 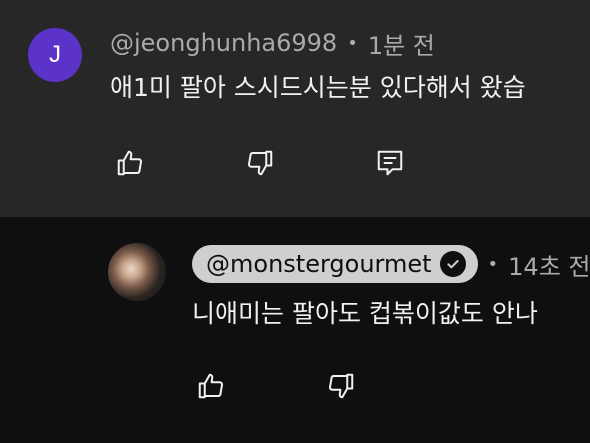 I want to click on reply-button, so click(x=390, y=163).